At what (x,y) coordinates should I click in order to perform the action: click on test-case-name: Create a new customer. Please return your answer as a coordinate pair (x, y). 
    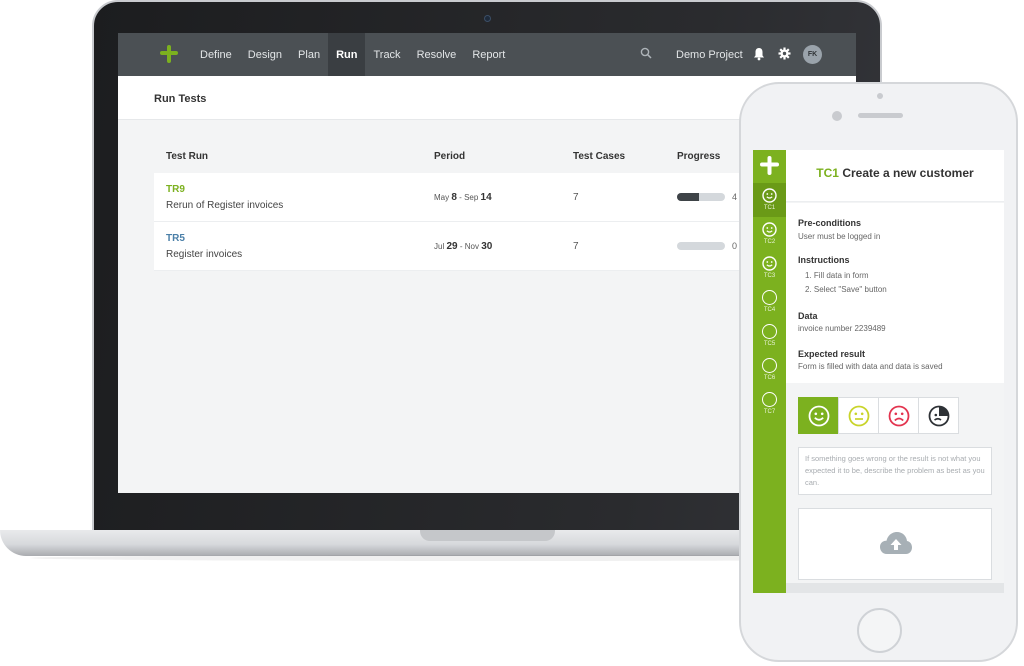
    Looking at the image, I should click on (908, 173).